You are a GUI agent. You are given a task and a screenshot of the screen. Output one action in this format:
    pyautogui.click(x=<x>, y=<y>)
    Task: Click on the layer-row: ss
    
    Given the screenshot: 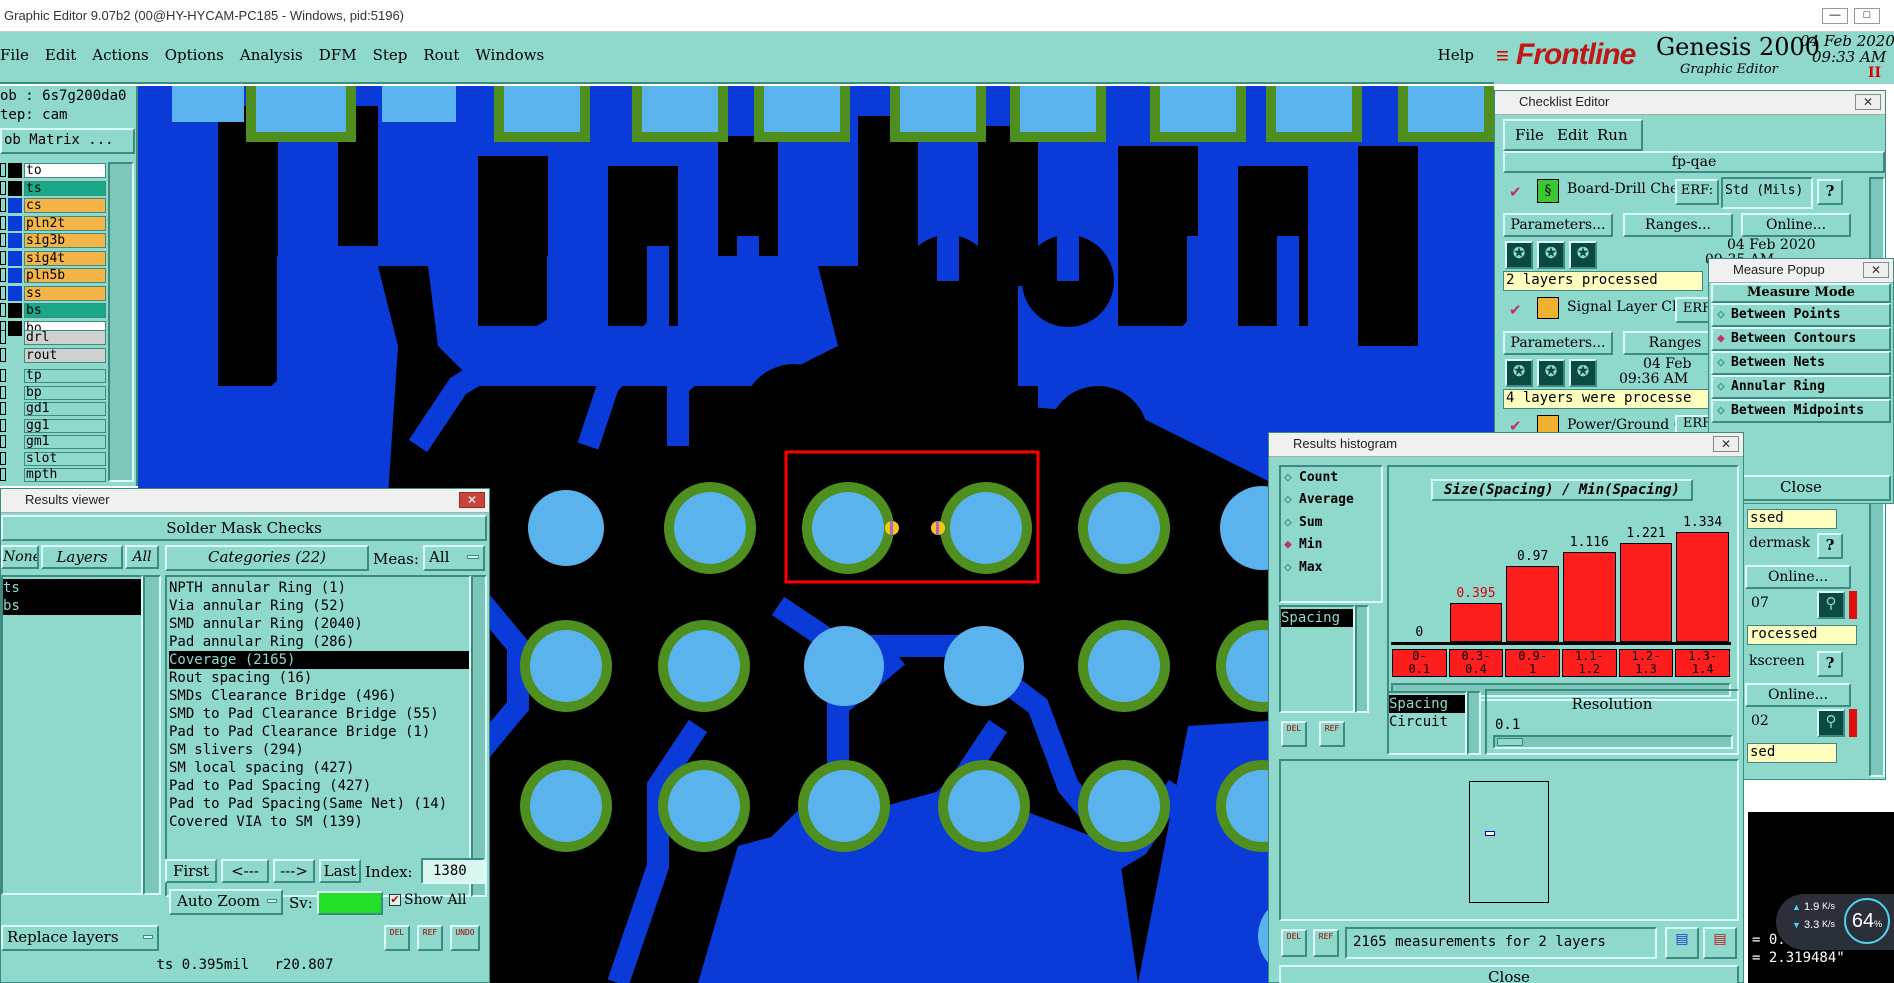 What is the action you would take?
    pyautogui.click(x=53, y=294)
    